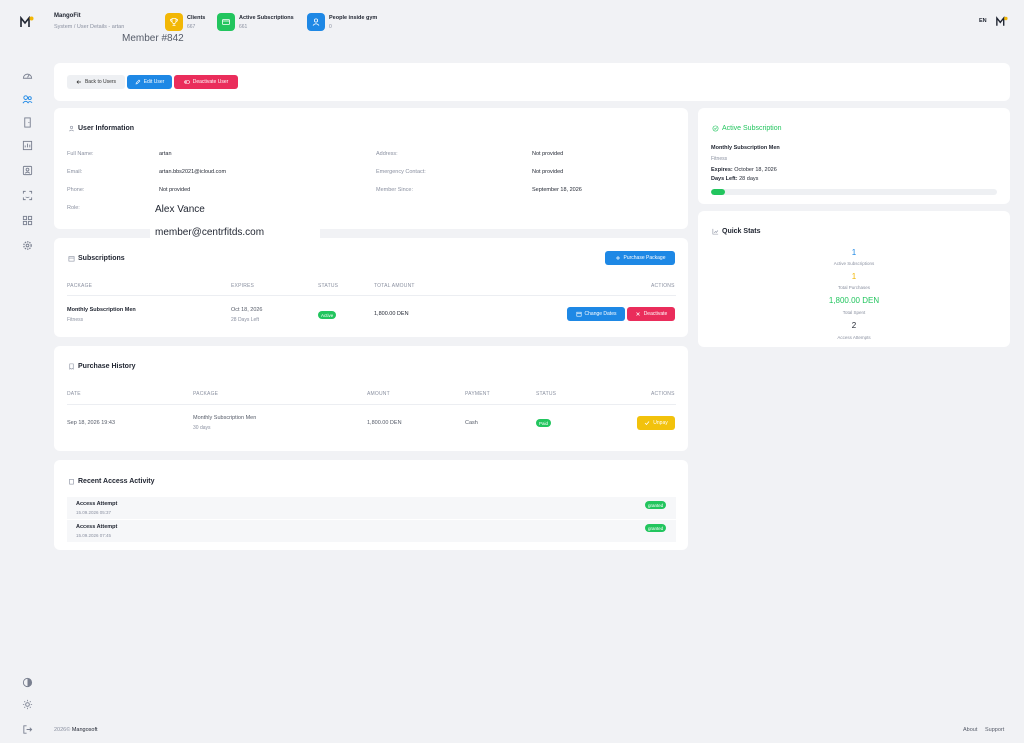 The width and height of the screenshot is (1024, 743). I want to click on card-icon, so click(226, 22).